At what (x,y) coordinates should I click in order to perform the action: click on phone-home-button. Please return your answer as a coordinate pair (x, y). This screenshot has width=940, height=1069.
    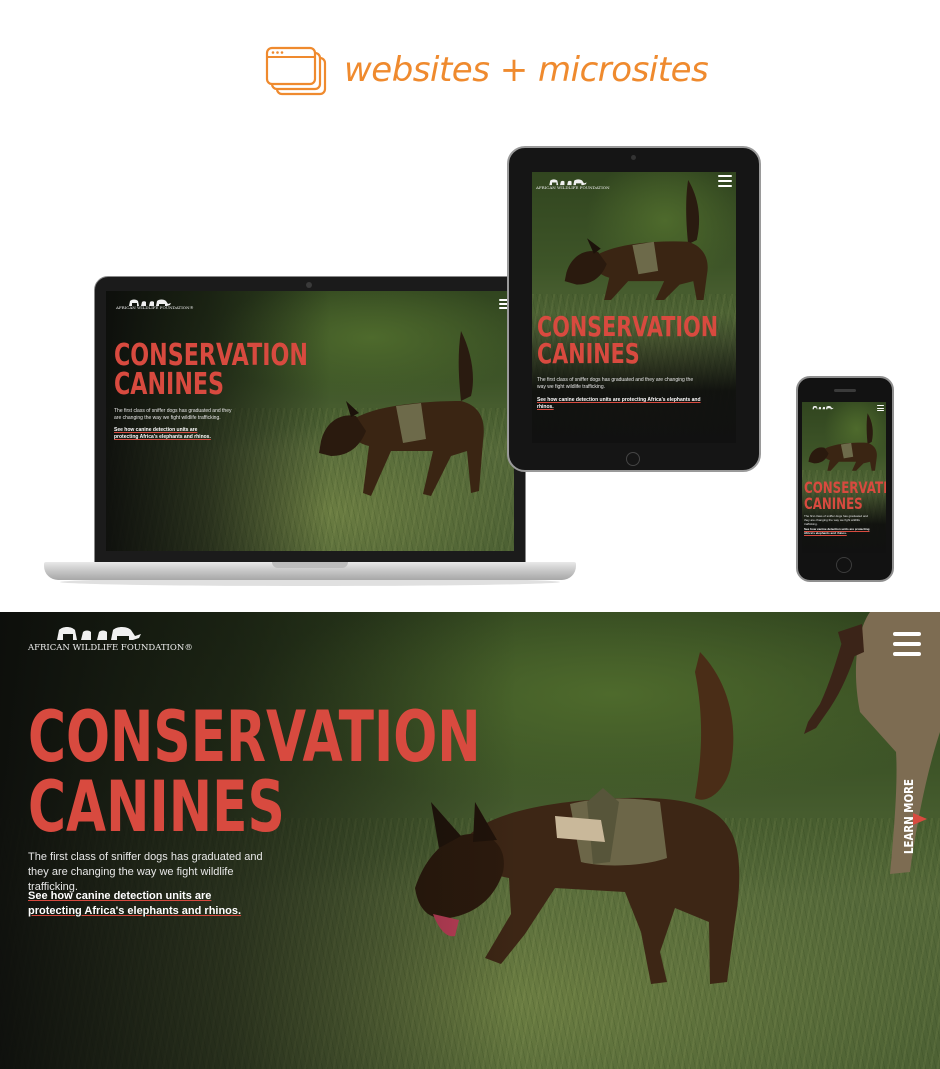
    Looking at the image, I should click on (844, 565).